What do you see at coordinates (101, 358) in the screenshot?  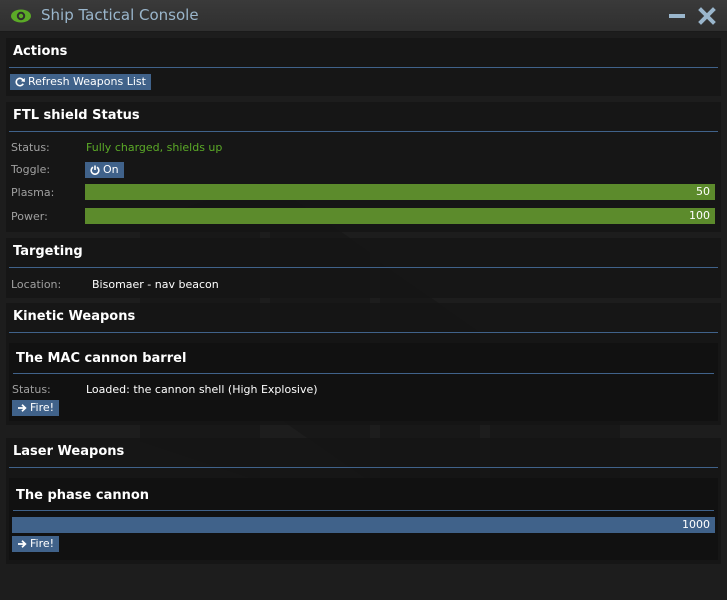 I see `mac-cannon-title: The MAC cannon barrel` at bounding box center [101, 358].